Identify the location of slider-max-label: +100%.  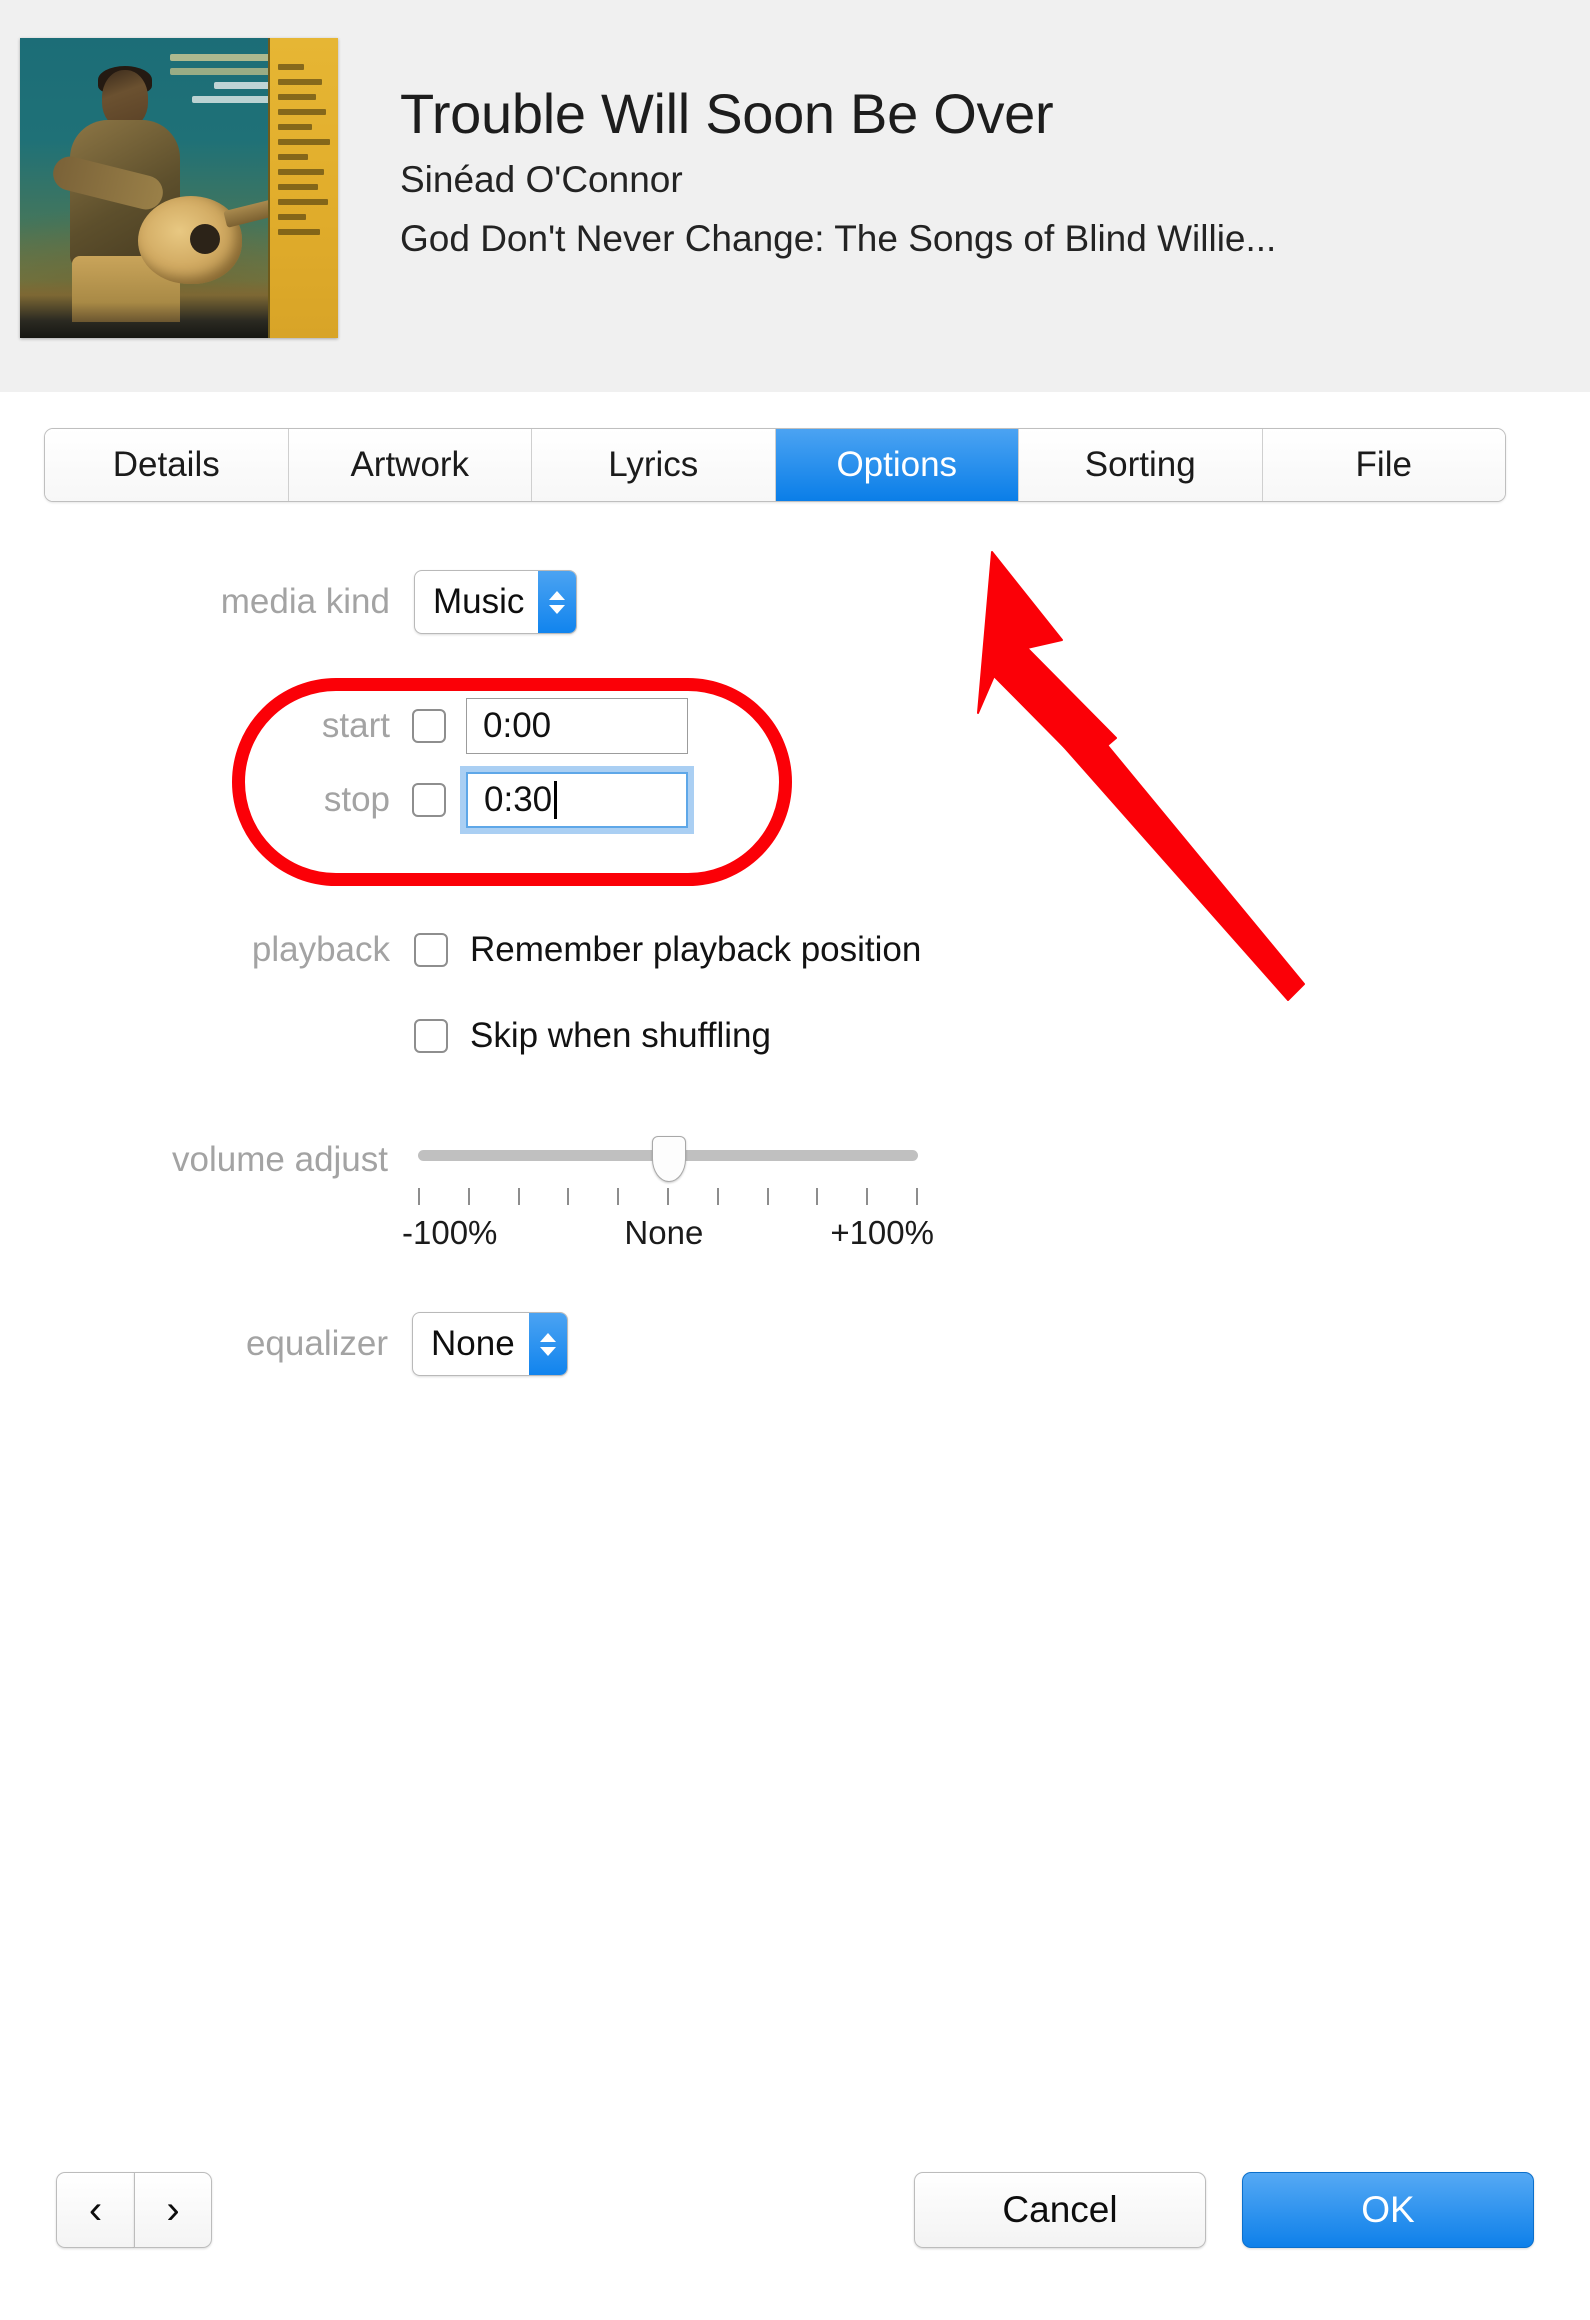
(882, 1232).